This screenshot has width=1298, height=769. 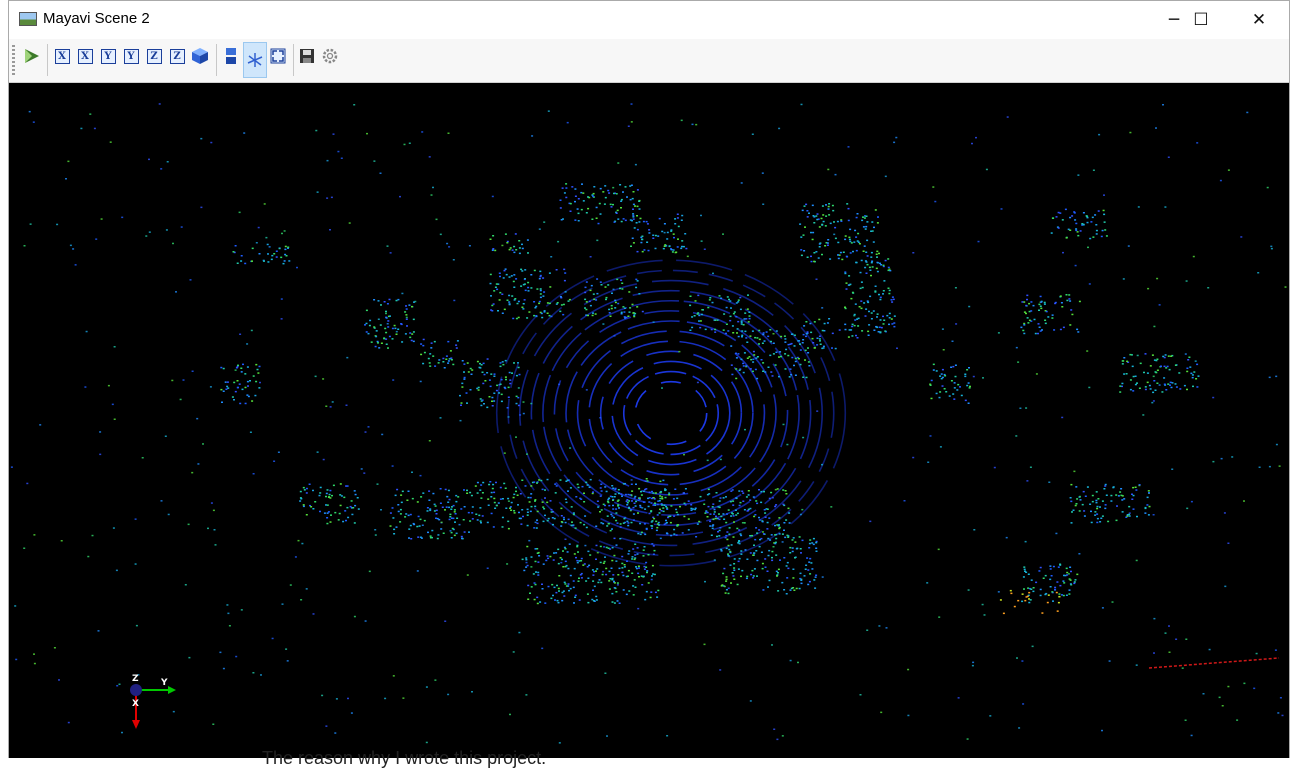 What do you see at coordinates (404, 758) in the screenshot?
I see `background-page-text: The reason why I wrote this project.` at bounding box center [404, 758].